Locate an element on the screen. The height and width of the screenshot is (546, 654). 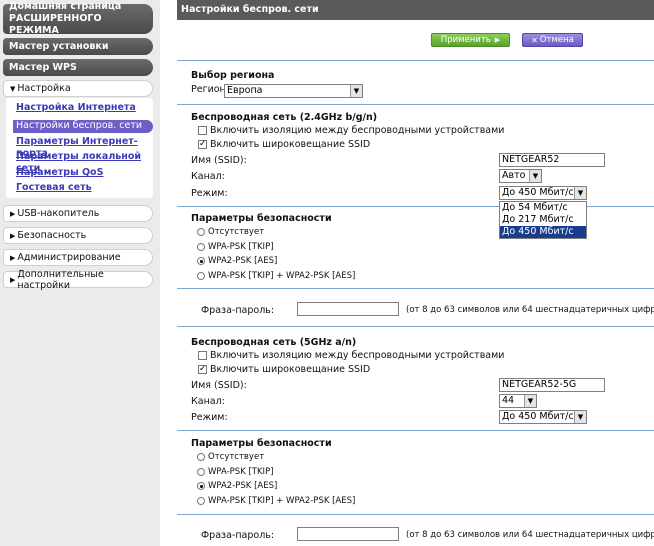
sec24-option-label: WPA2-PSK [AES] is located at coordinates (243, 261).